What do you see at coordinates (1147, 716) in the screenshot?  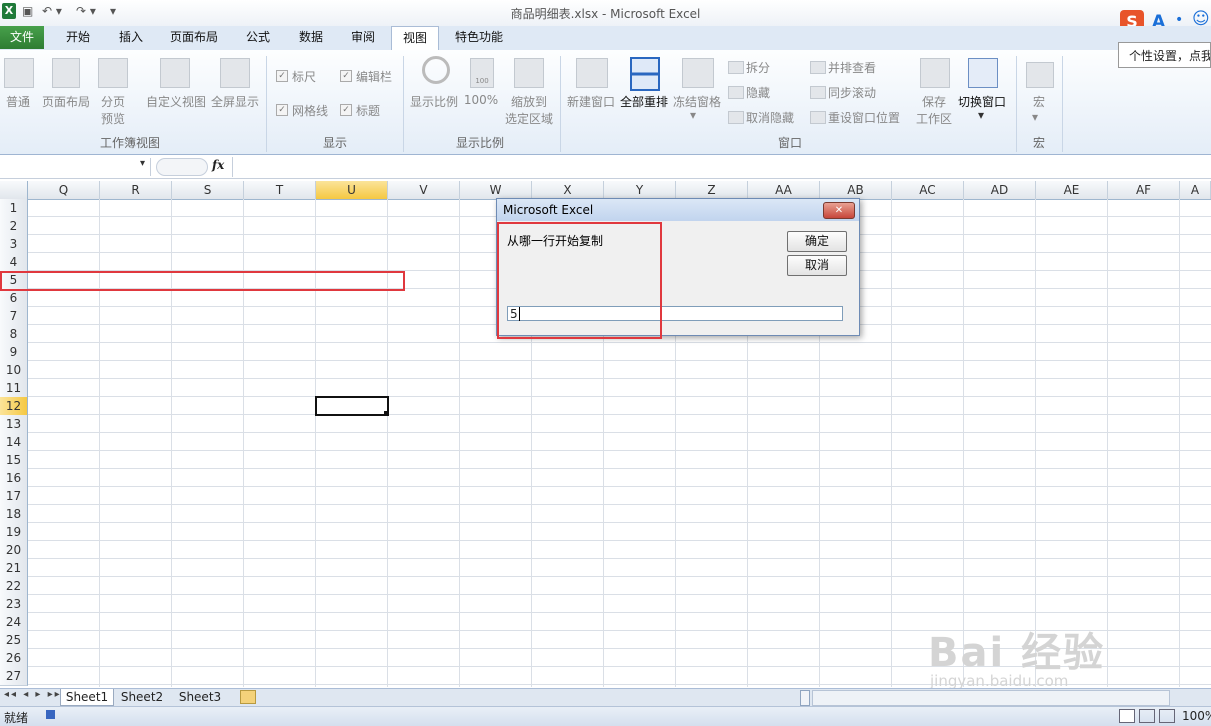 I see `page-layout-status-icon` at bounding box center [1147, 716].